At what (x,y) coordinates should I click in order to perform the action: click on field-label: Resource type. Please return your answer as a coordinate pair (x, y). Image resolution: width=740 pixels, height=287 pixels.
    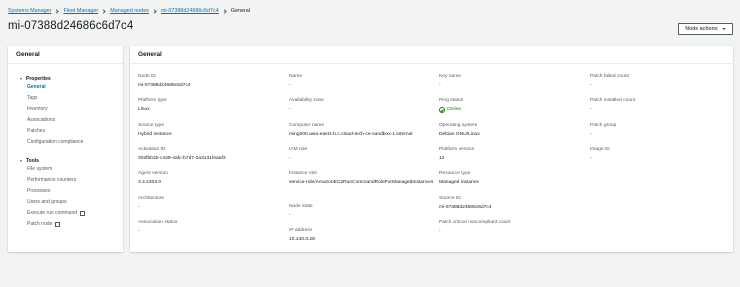
    Looking at the image, I should click on (455, 173).